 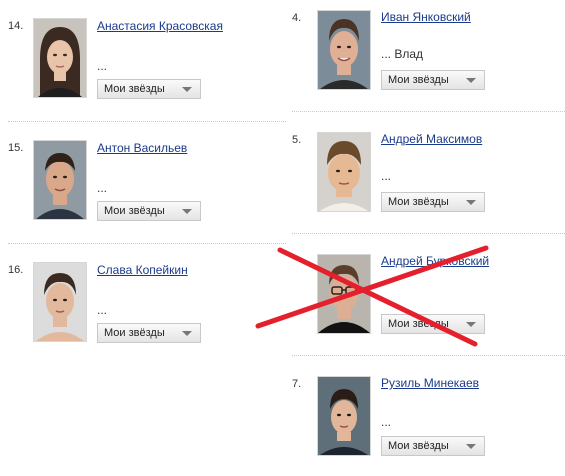 What do you see at coordinates (141, 307) in the screenshot?
I see `star-card: 16. Слава Копейкин ... Мои звёзды` at bounding box center [141, 307].